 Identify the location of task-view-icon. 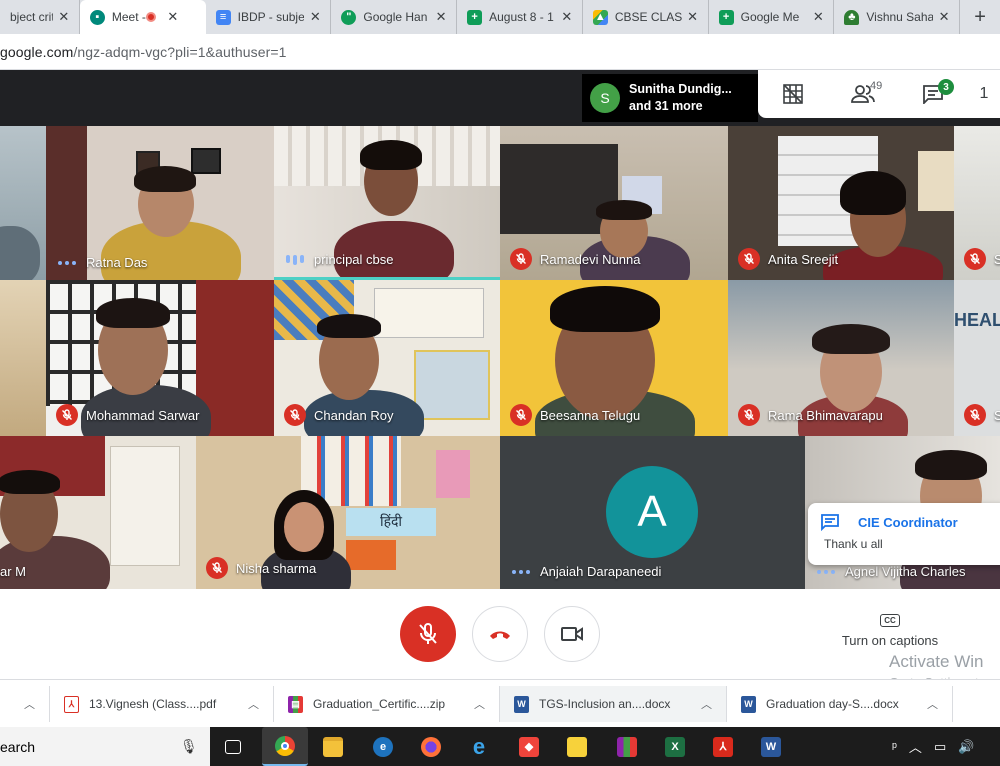
(233, 746).